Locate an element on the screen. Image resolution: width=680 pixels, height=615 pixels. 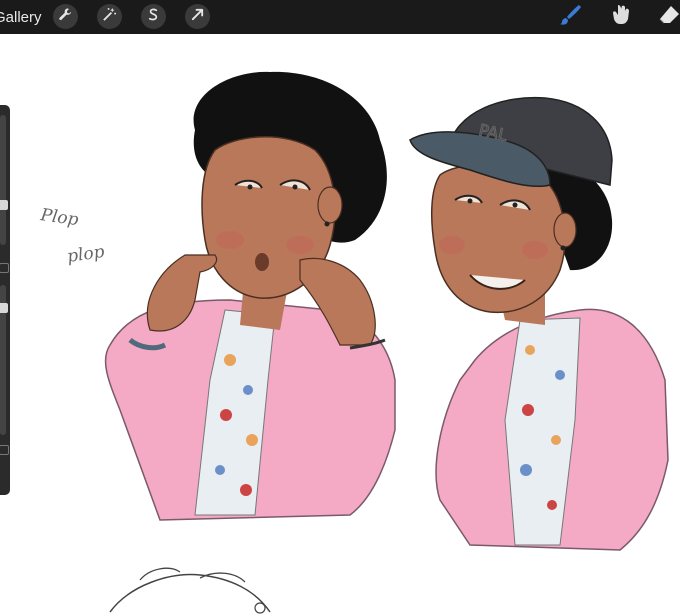
selection-icon is located at coordinates (153, 17).